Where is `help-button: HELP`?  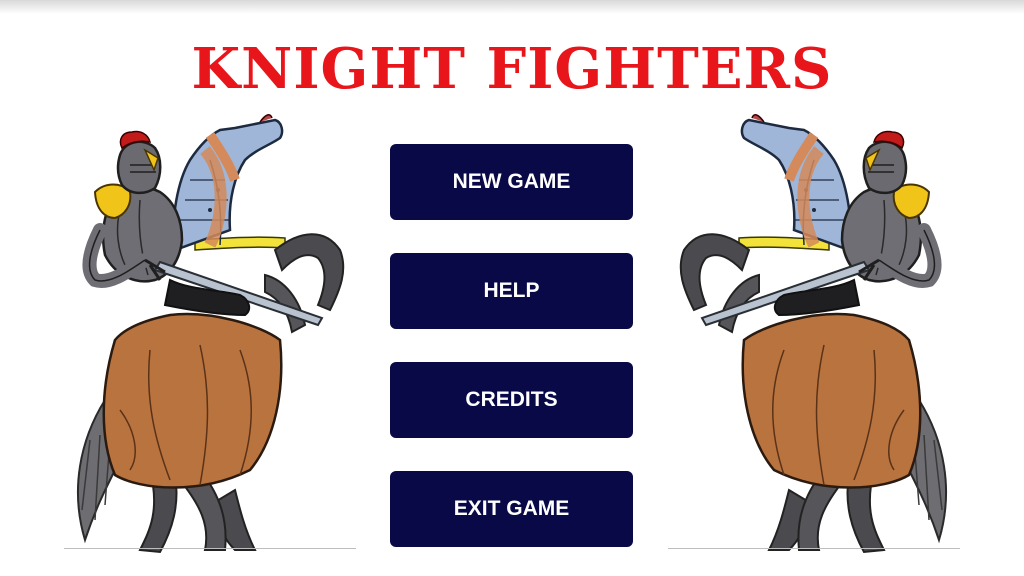 help-button: HELP is located at coordinates (511, 291).